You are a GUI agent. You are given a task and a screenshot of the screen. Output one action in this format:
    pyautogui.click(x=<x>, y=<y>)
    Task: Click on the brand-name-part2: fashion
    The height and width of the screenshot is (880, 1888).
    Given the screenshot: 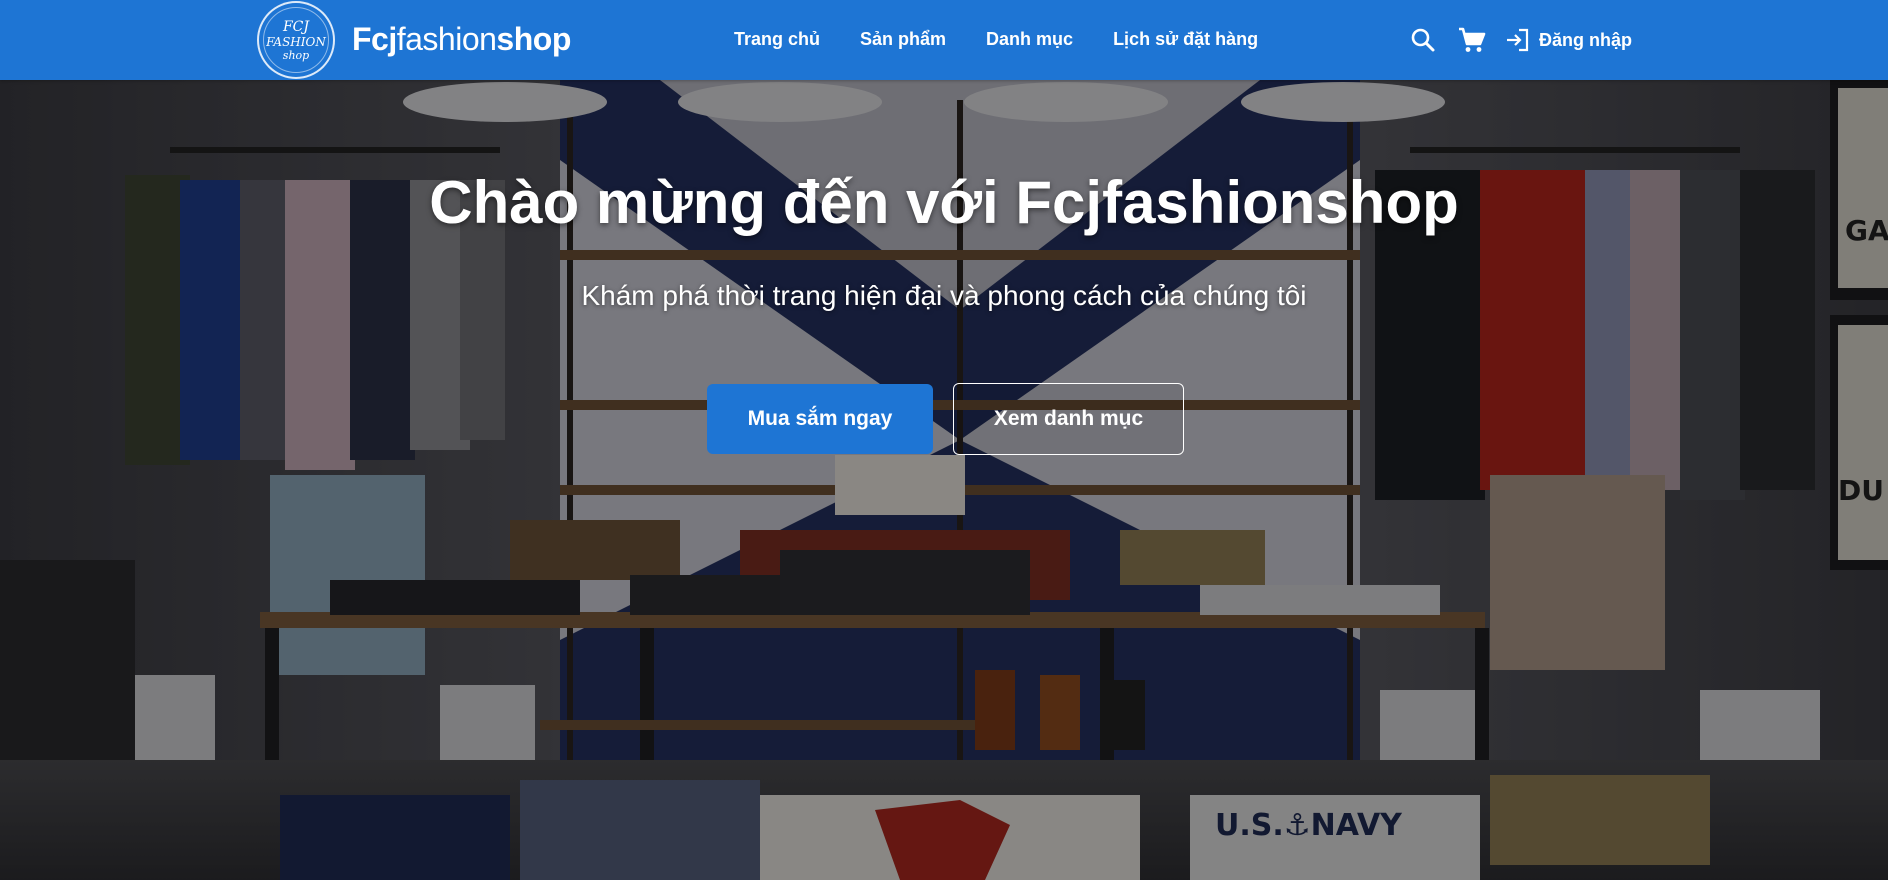 What is the action you would take?
    pyautogui.click(x=446, y=39)
    